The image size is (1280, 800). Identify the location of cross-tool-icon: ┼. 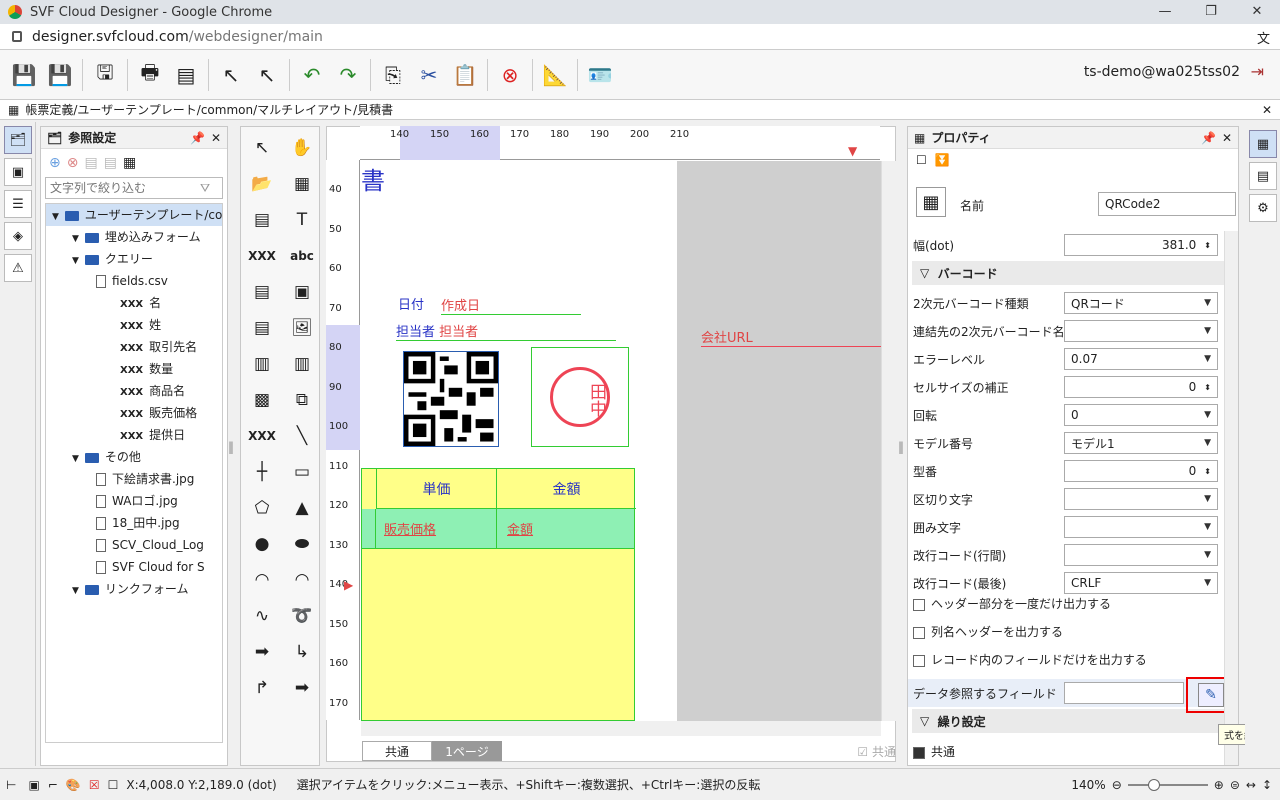
(262, 472).